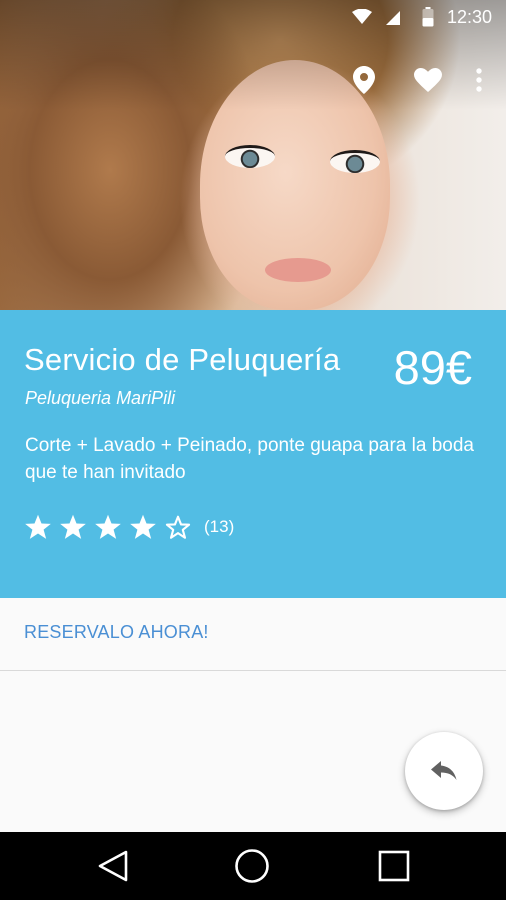  I want to click on portrait-eye-left, so click(250, 156).